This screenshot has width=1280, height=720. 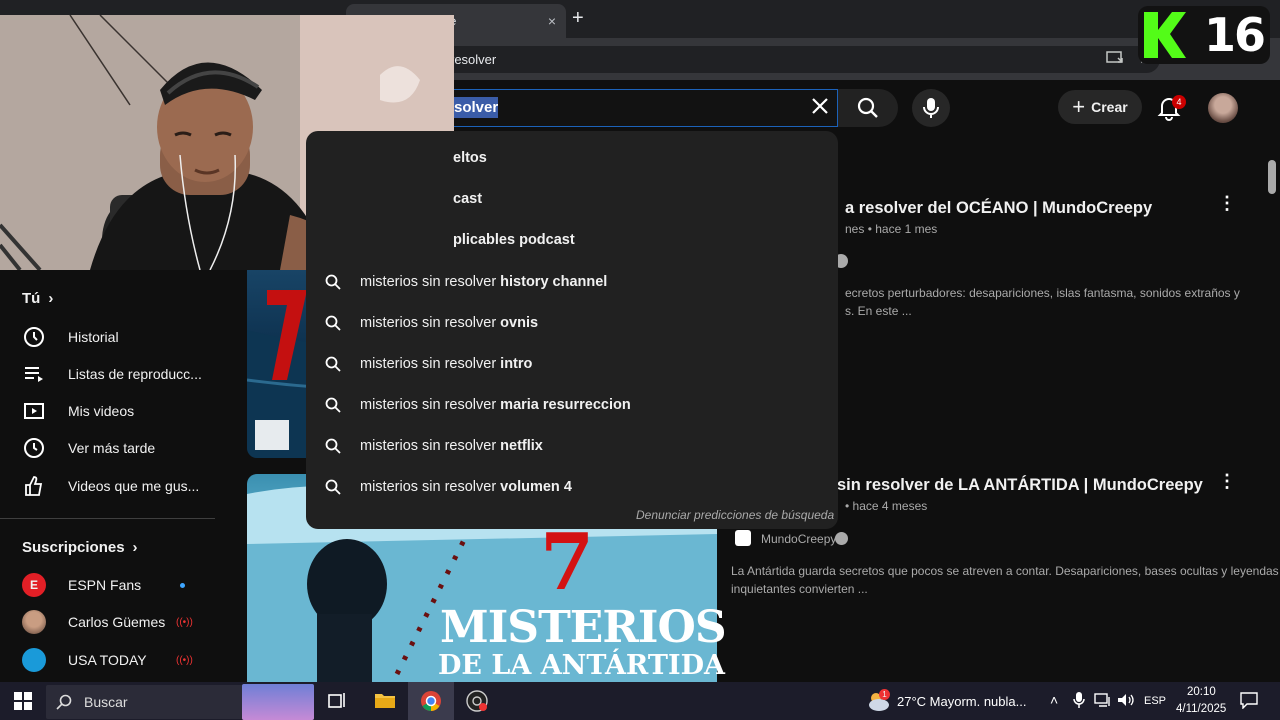 I want to click on microphone-tray-icon, so click(x=1079, y=702).